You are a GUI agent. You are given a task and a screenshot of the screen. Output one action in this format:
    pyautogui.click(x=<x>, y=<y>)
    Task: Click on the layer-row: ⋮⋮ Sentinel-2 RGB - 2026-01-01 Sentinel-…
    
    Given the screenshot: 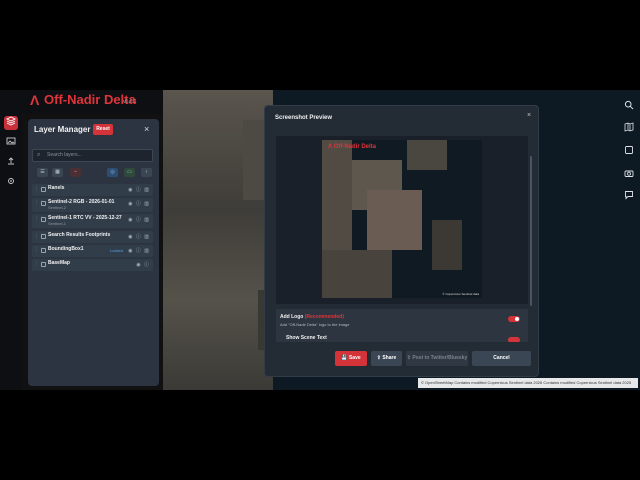 What is the action you would take?
    pyautogui.click(x=92, y=205)
    